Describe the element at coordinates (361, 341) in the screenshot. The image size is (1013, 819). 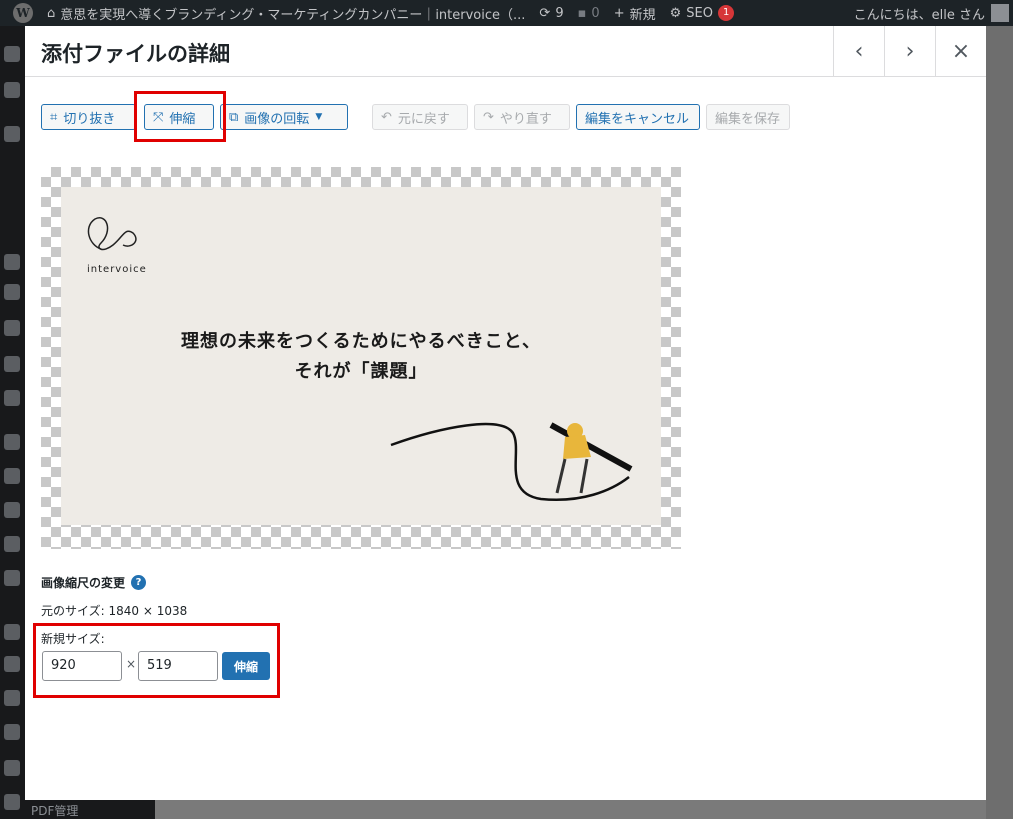
I see `headline-line-1: 理想の未来をつくるためにやるべきこと、` at that location.